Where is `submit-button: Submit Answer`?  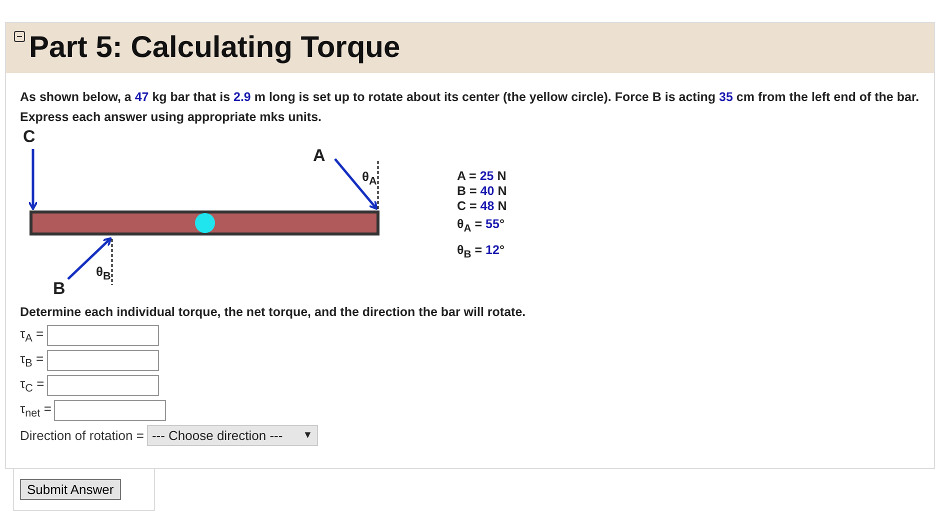 submit-button: Submit Answer is located at coordinates (70, 489).